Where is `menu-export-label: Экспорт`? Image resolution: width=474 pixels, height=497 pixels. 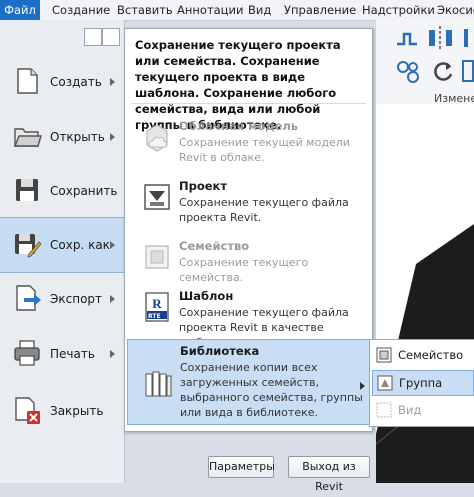
menu-export-label: Экспорт is located at coordinates (76, 299).